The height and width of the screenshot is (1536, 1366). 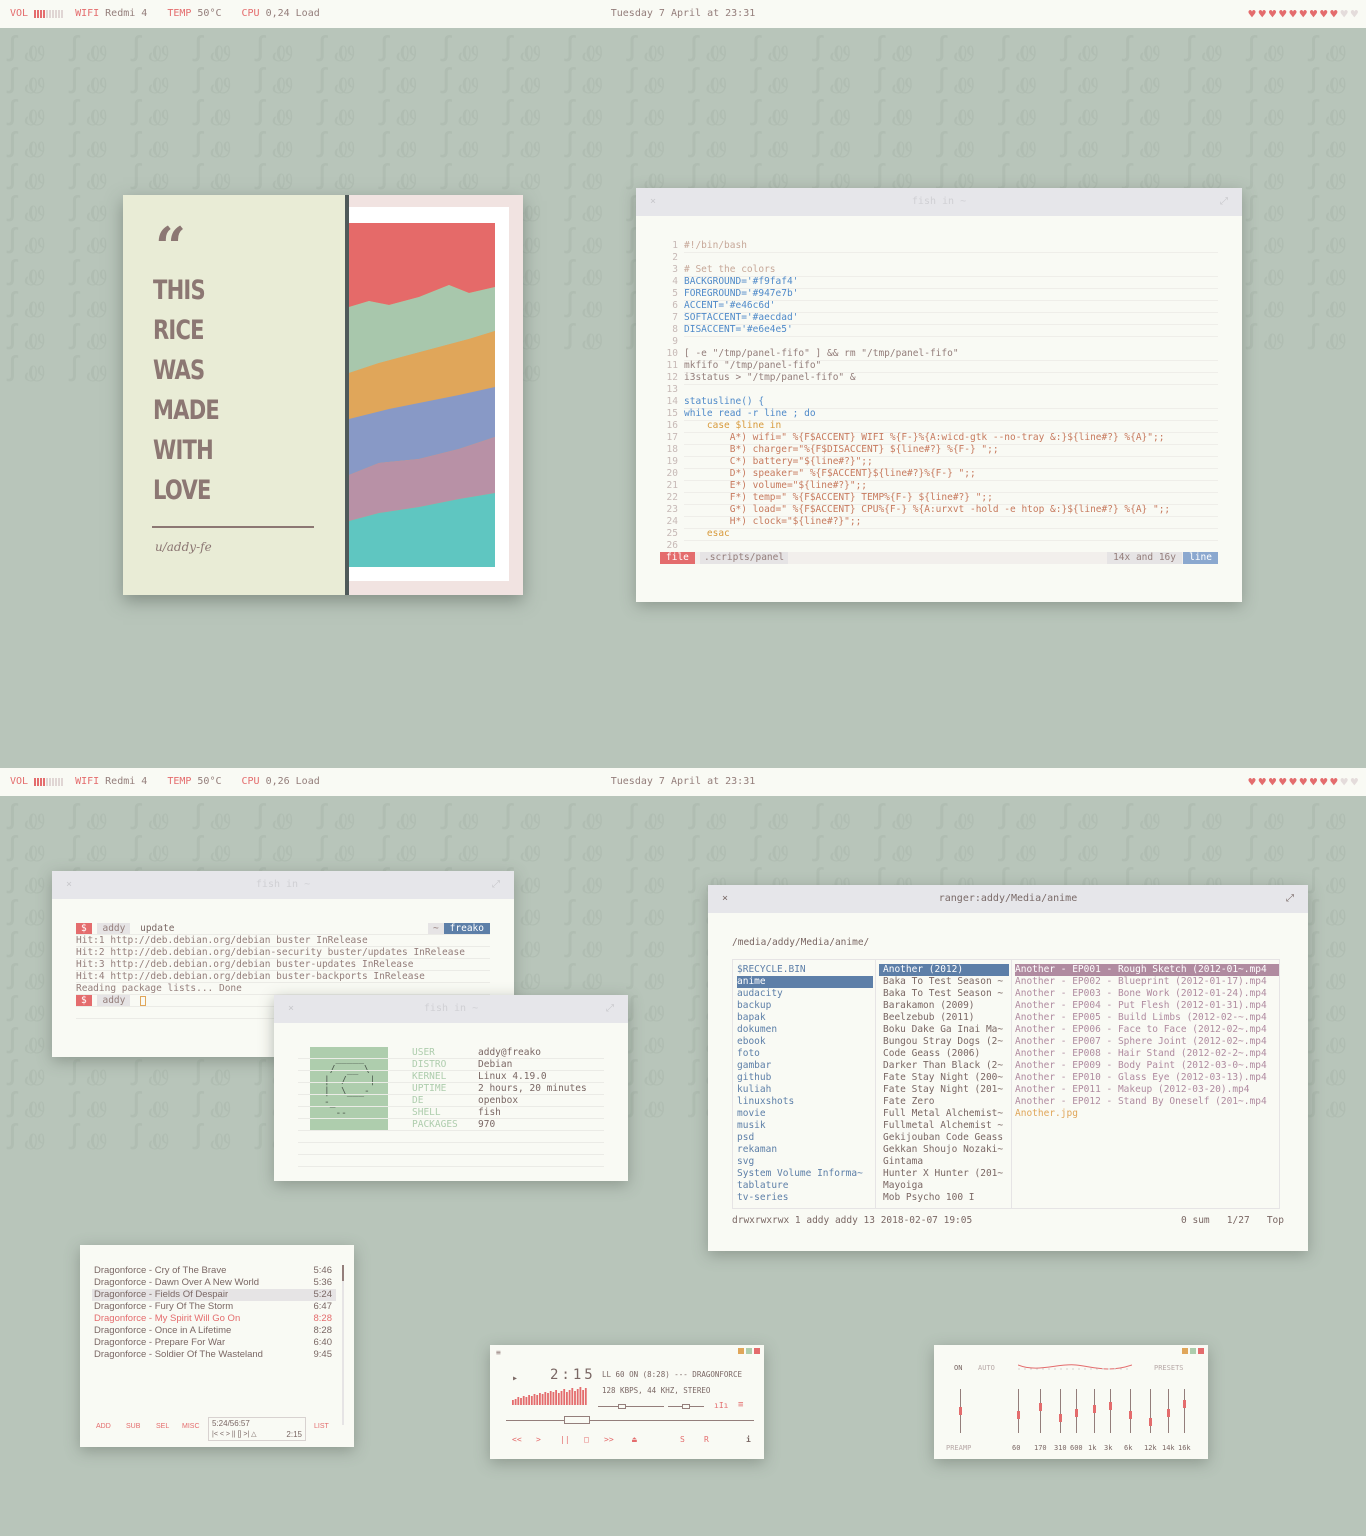 I want to click on play-button: >, so click(x=538, y=1439).